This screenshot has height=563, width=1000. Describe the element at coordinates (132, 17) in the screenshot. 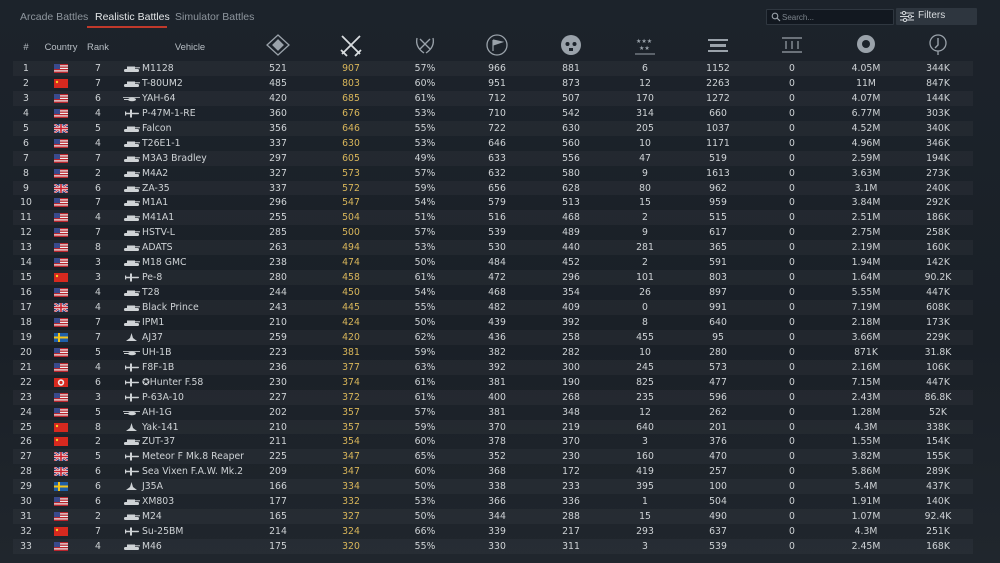

I see `tab-realistic-battles: Realistic Battles` at that location.